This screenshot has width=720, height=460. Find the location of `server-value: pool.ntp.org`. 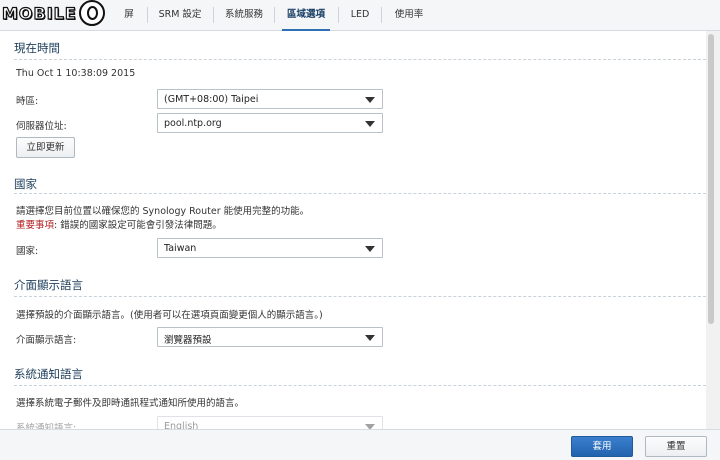

server-value: pool.ntp.org is located at coordinates (193, 123).